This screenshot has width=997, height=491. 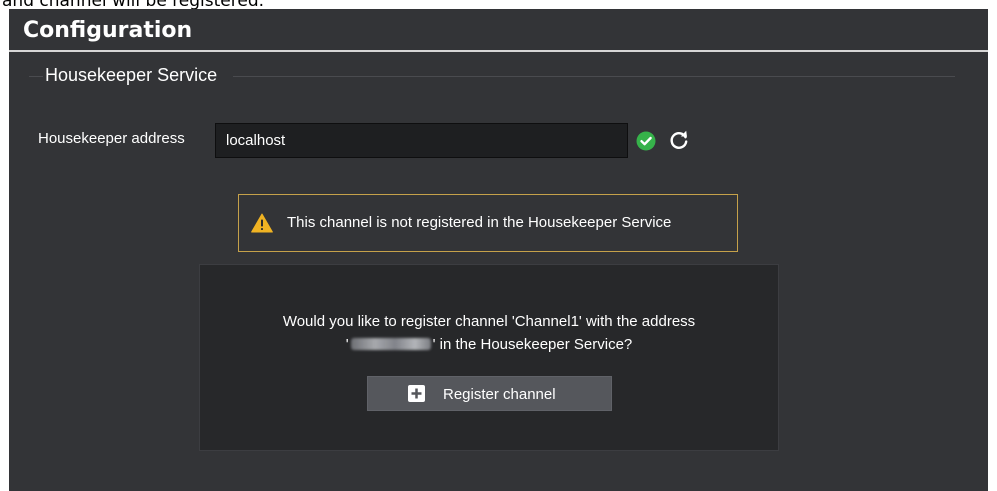 What do you see at coordinates (646, 141) in the screenshot?
I see `check-circle-icon` at bounding box center [646, 141].